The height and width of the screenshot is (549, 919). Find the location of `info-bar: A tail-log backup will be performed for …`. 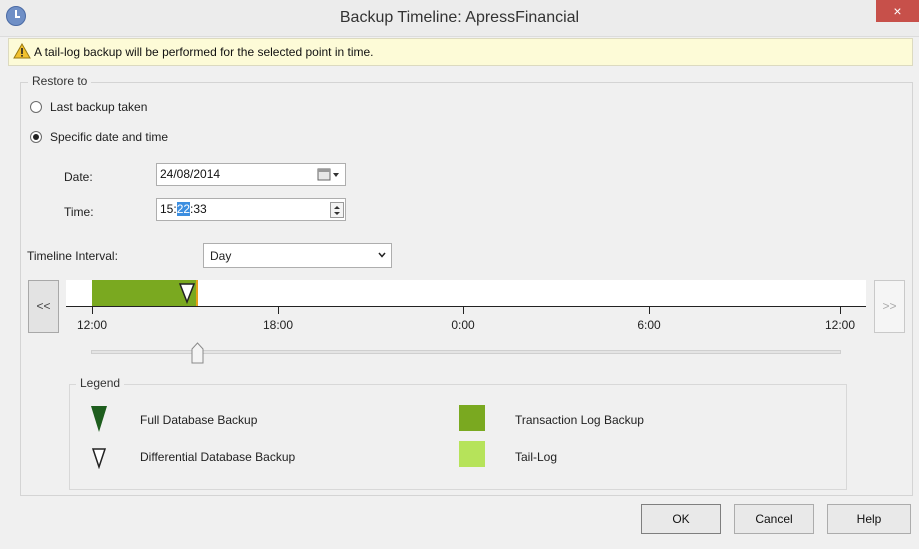

info-bar: A tail-log backup will be performed for … is located at coordinates (460, 52).